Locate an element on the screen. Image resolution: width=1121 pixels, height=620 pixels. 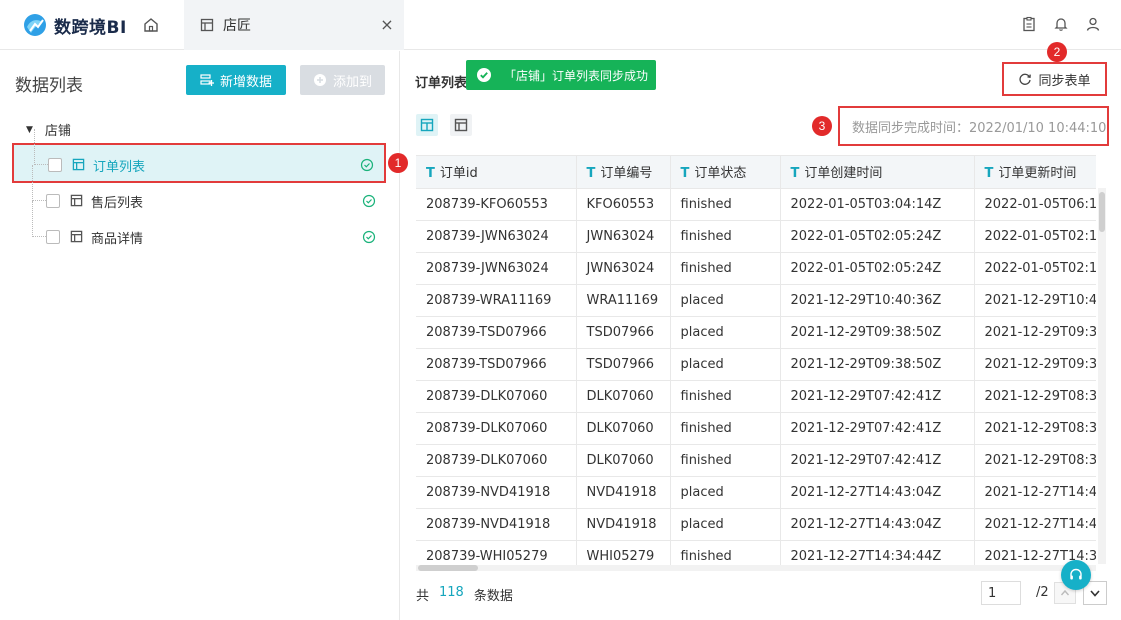
tab-dianjiang: 店匠 × is located at coordinates (294, 25).